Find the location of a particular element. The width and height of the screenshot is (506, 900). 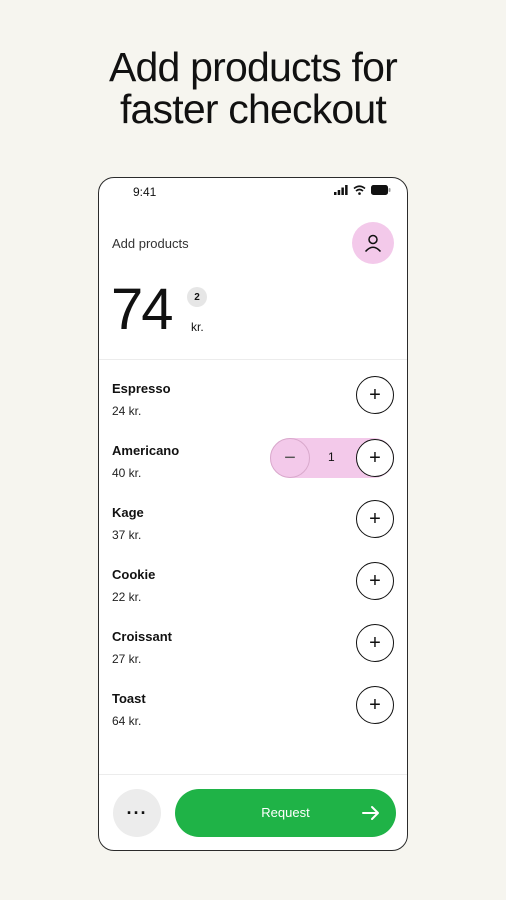

arrow-right-icon is located at coordinates (370, 813).